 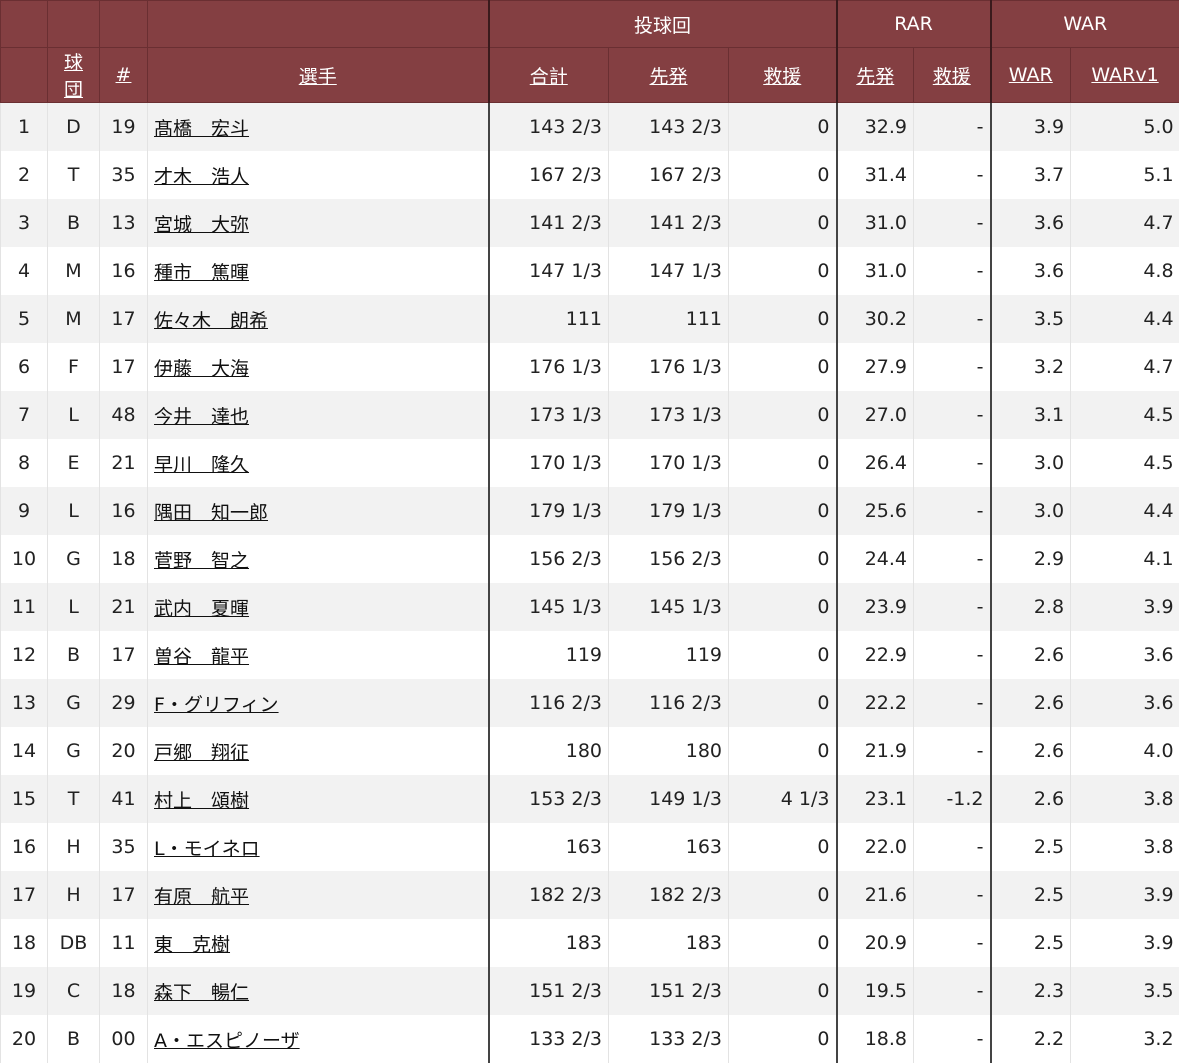 What do you see at coordinates (1125, 319) in the screenshot?
I see `cell-warv1: 4.4` at bounding box center [1125, 319].